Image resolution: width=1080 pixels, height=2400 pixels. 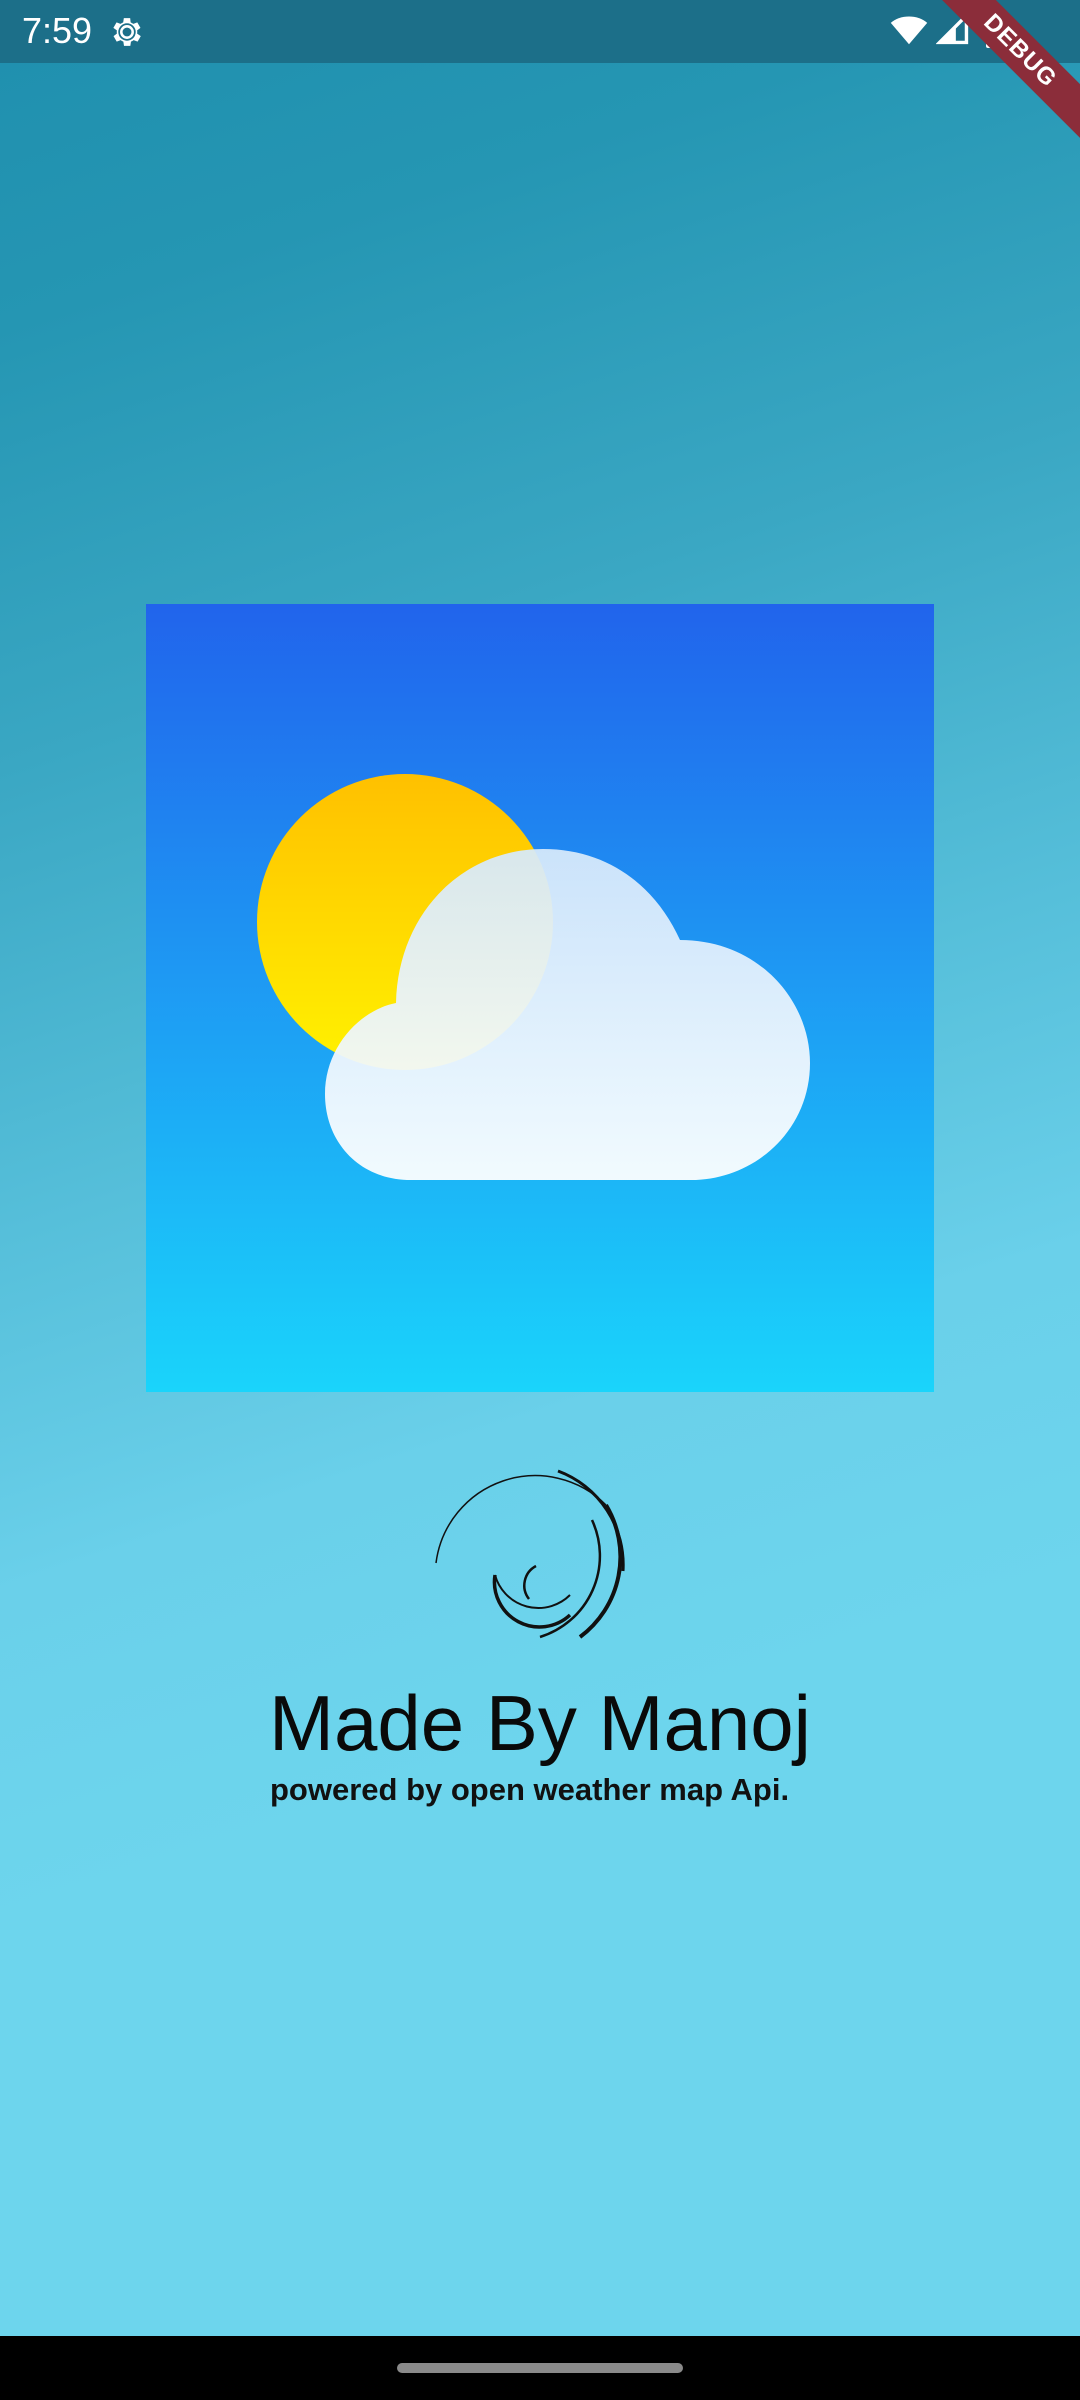 I want to click on app-title: Made By Manoj, so click(x=540, y=1723).